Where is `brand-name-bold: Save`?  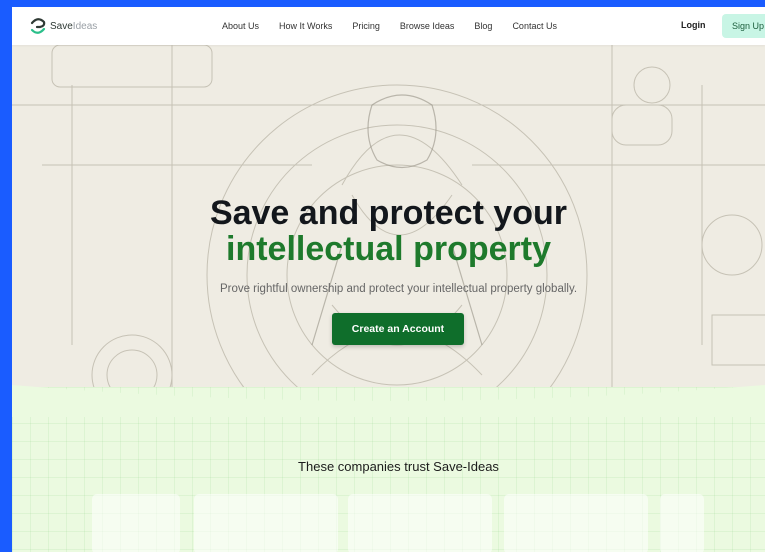
brand-name-bold: Save is located at coordinates (61, 26).